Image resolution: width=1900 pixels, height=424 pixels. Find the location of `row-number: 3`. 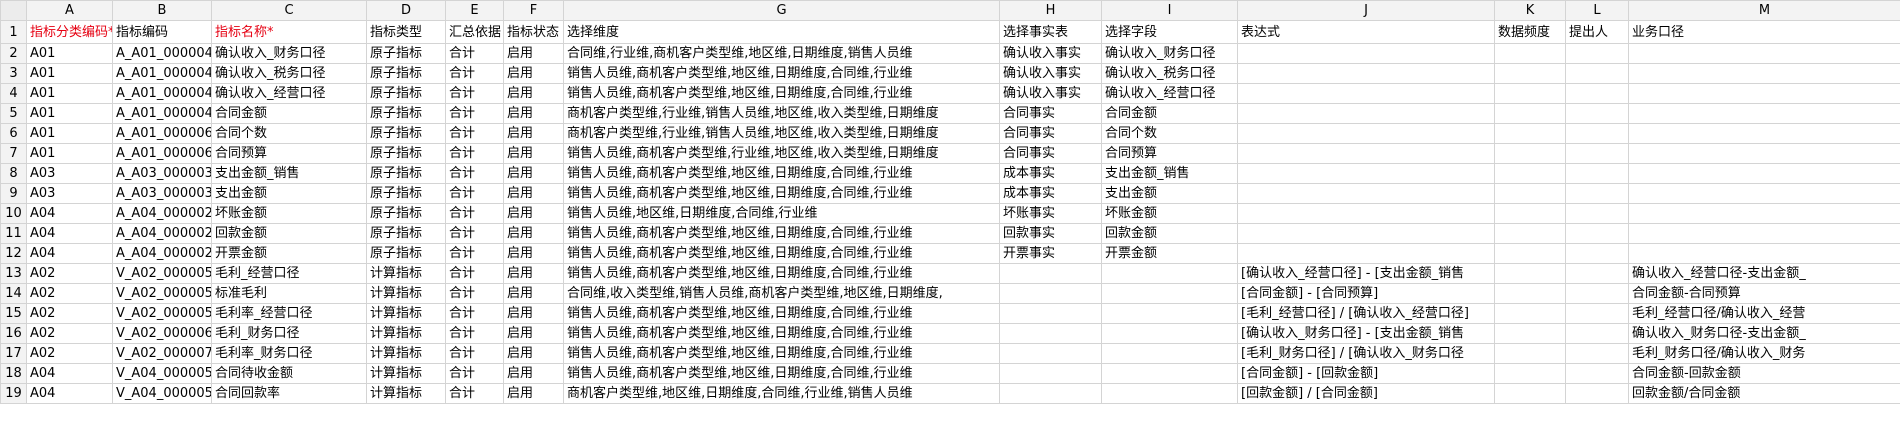

row-number: 3 is located at coordinates (13, 73).